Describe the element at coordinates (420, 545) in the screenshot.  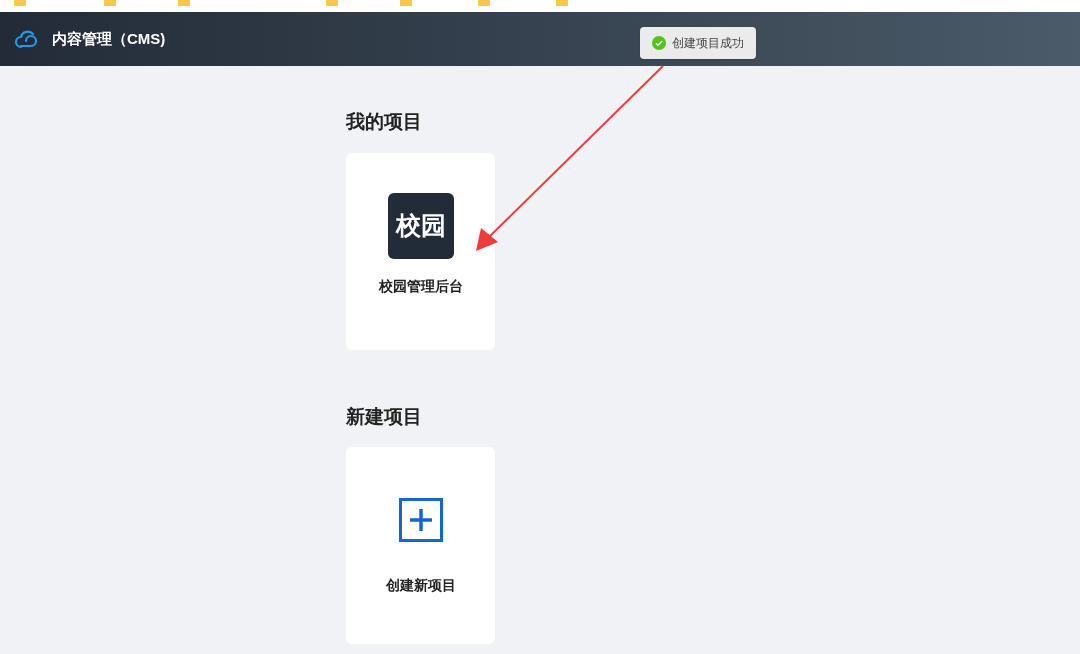
I see `project-card: 创建新项目` at that location.